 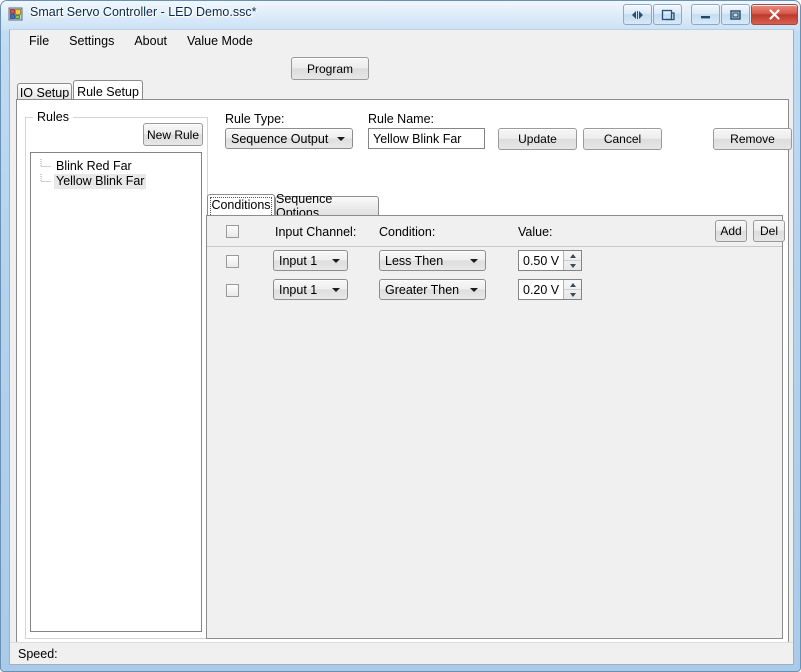 What do you see at coordinates (407, 232) in the screenshot?
I see `column-header-condition: Condition:` at bounding box center [407, 232].